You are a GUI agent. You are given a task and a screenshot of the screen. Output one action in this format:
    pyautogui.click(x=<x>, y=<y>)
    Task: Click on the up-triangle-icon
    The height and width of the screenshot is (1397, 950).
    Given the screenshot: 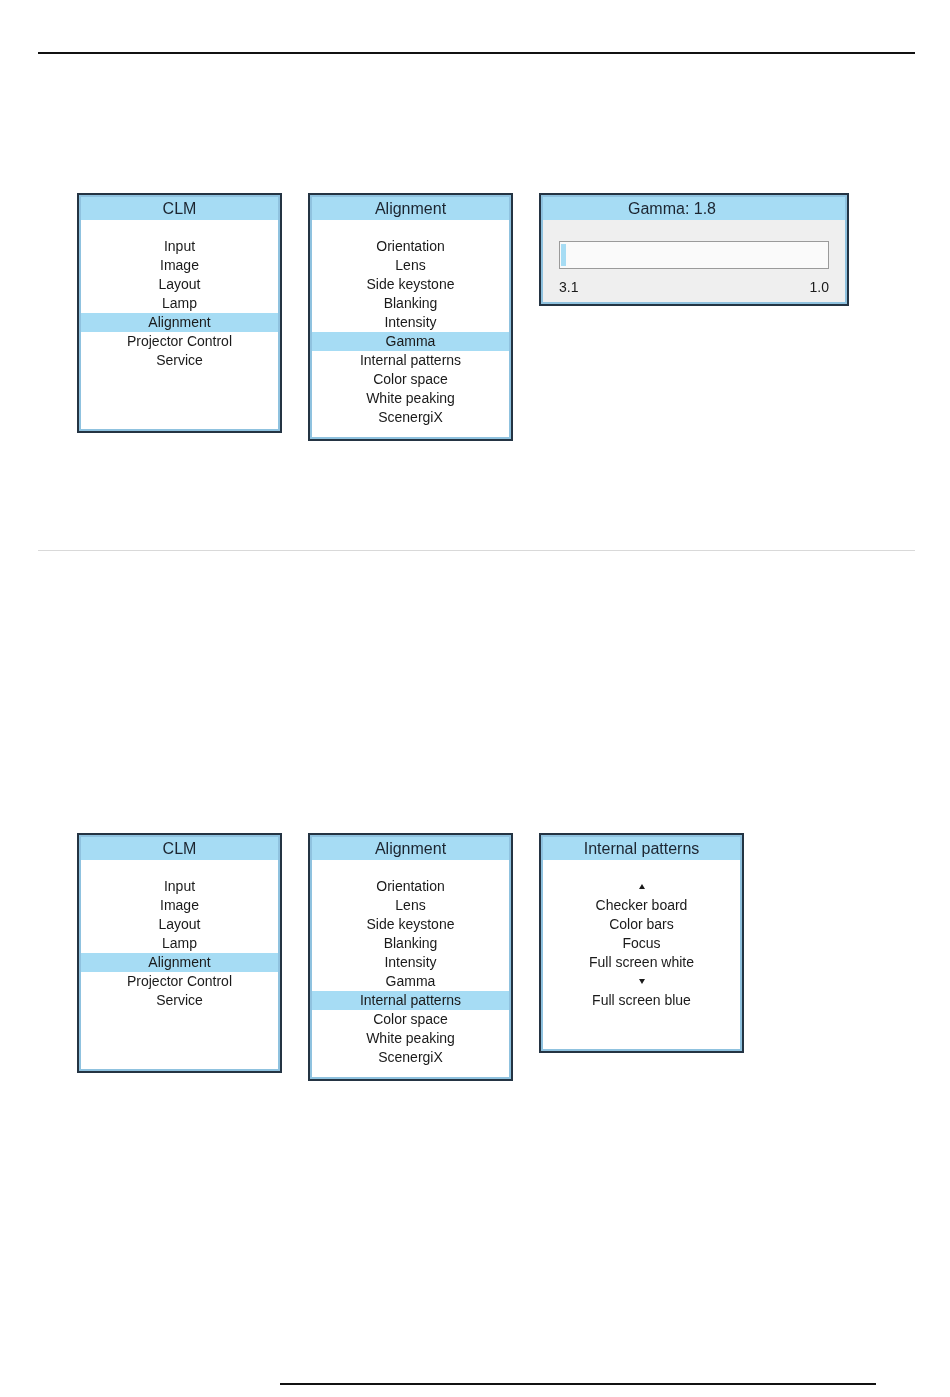 What is the action you would take?
    pyautogui.click(x=641, y=886)
    